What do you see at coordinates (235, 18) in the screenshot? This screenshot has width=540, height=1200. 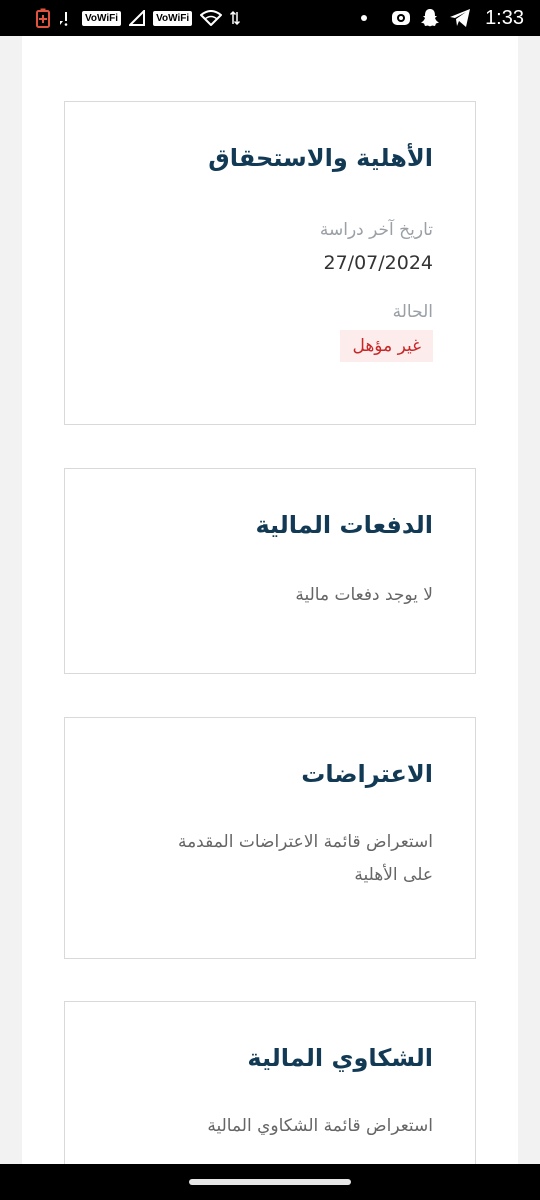 I see `data-arrows-icon` at bounding box center [235, 18].